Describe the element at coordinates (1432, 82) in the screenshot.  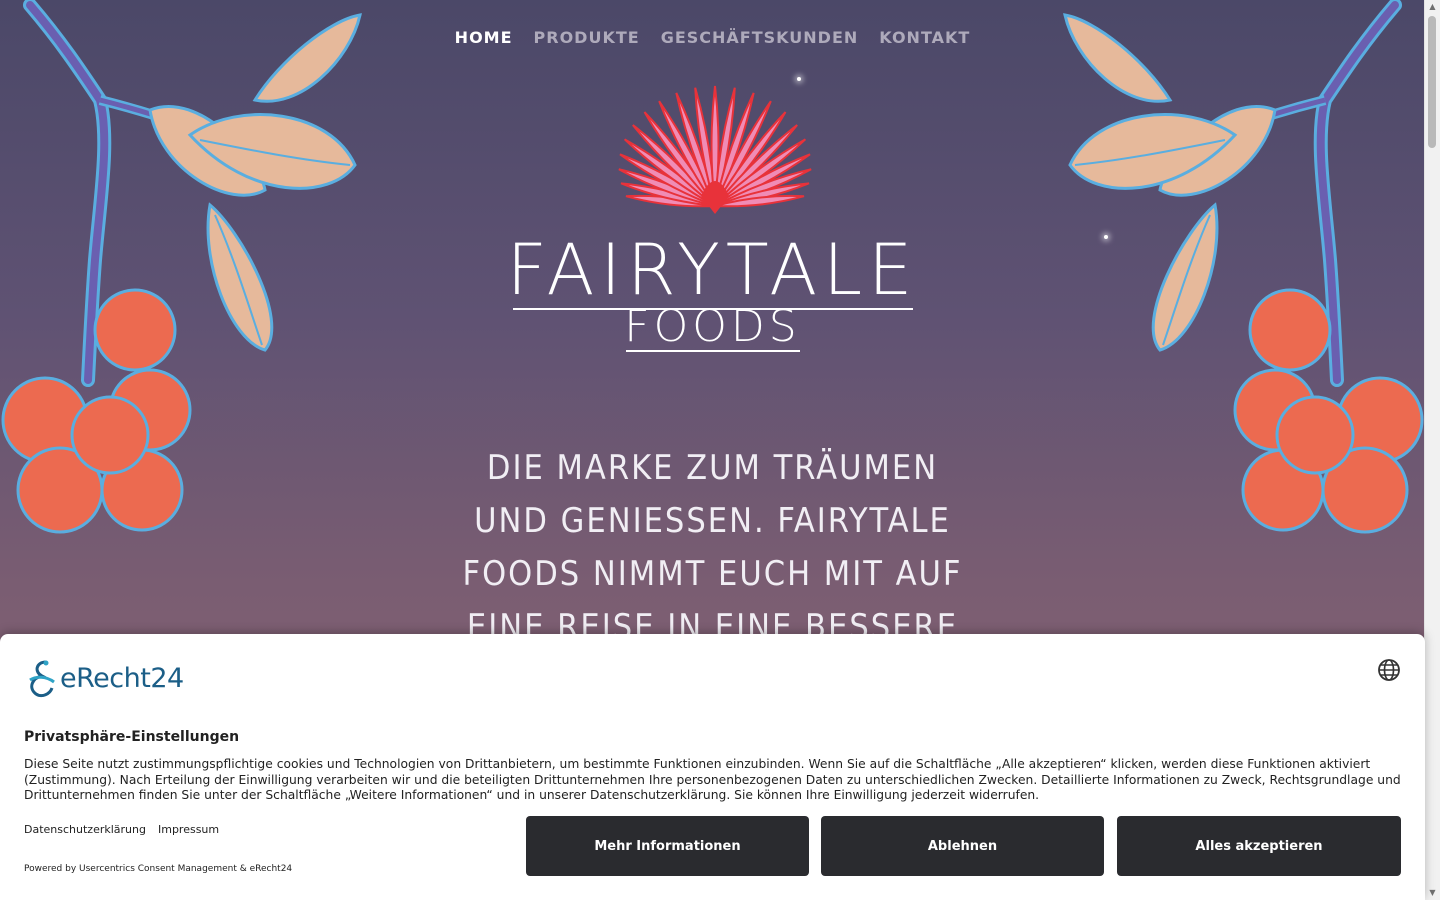
I see `scrollbar-thumb` at that location.